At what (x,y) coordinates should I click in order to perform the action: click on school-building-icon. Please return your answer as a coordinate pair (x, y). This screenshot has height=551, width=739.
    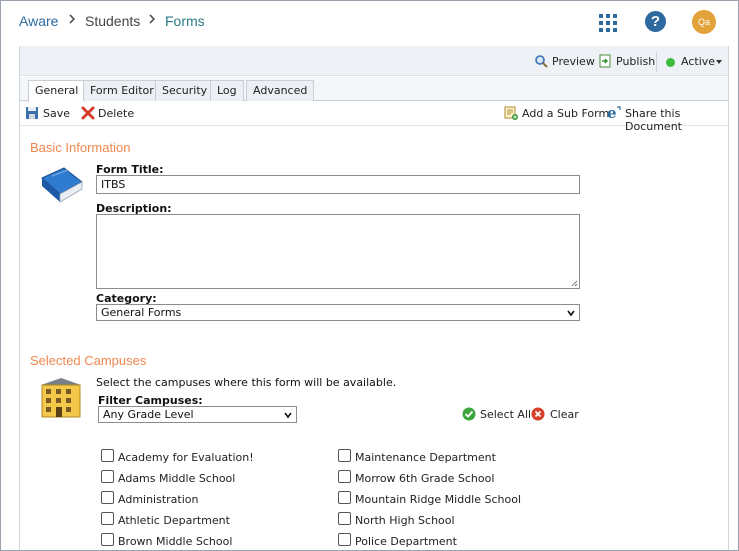
    Looking at the image, I should click on (61, 398).